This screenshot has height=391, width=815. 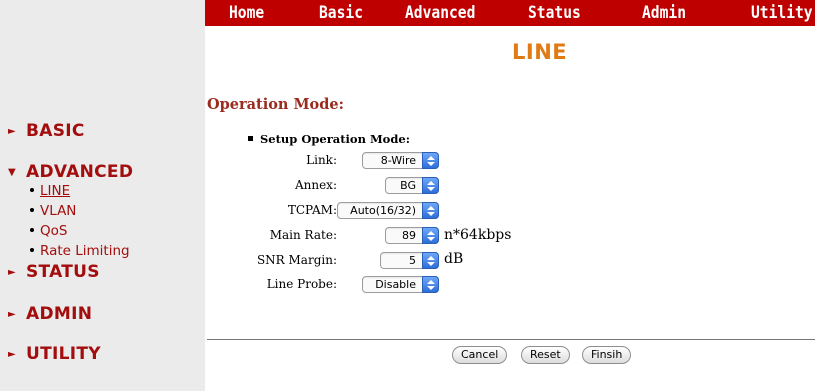 What do you see at coordinates (58, 211) in the screenshot?
I see `sidebar-item-label: VLAN` at bounding box center [58, 211].